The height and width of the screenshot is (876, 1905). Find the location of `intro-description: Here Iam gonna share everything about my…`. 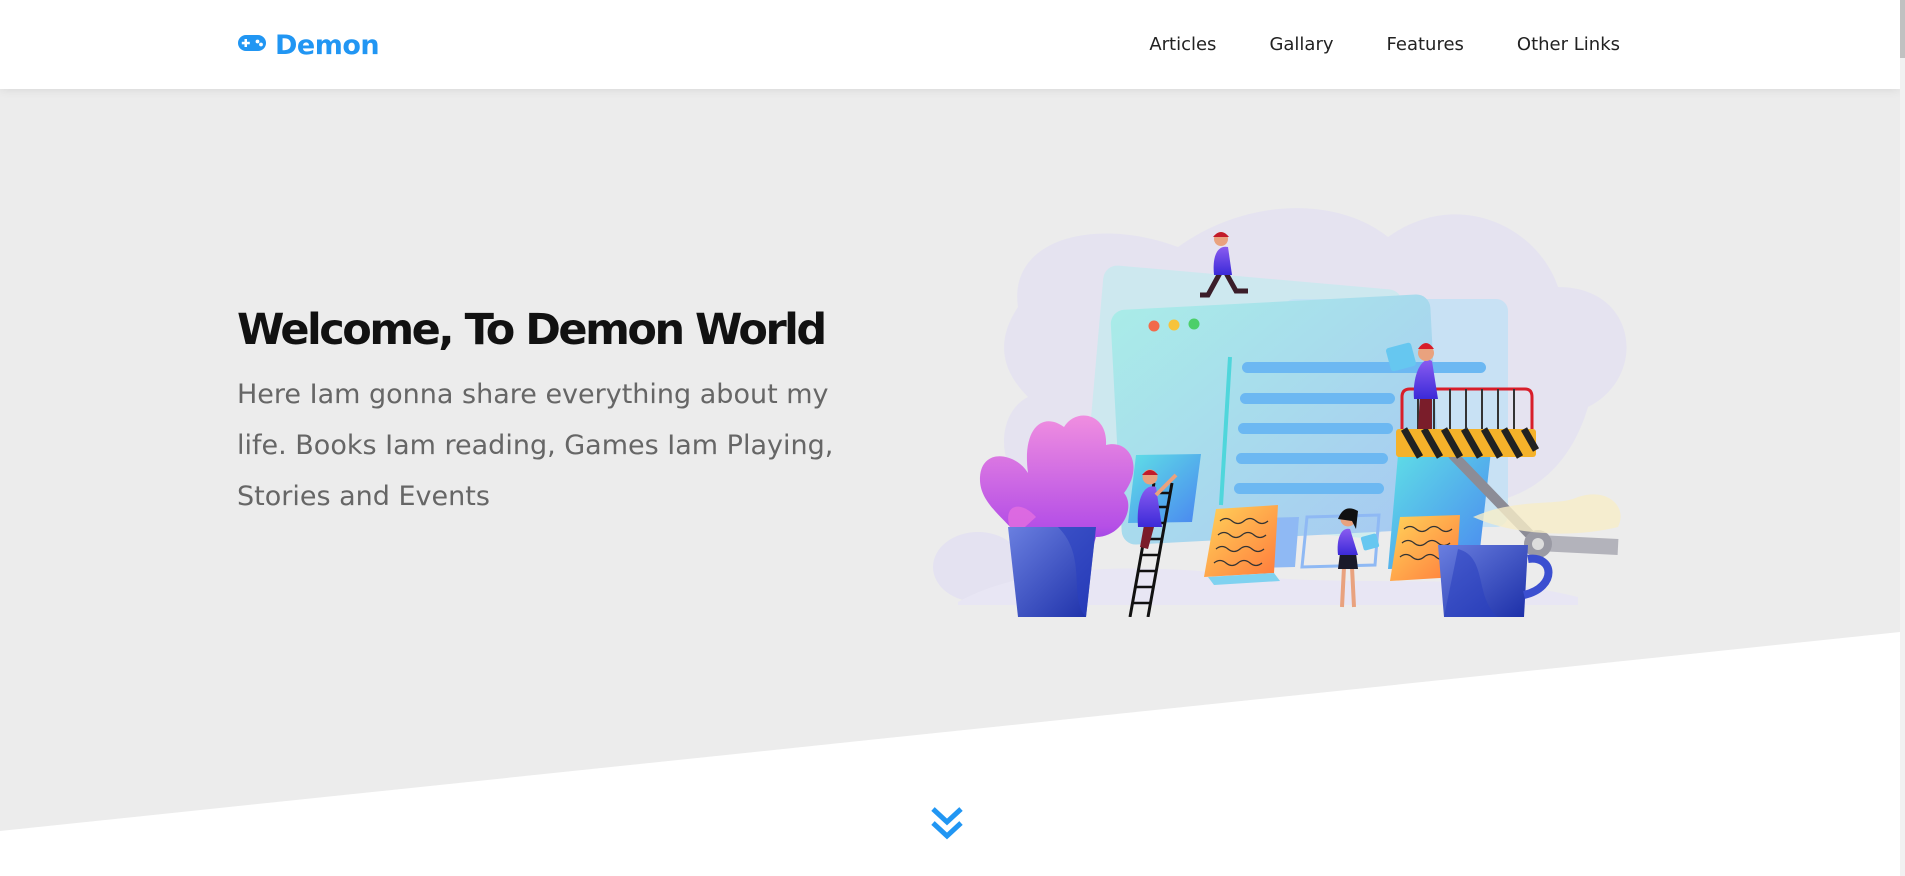

intro-description: Here Iam gonna share everything about my… is located at coordinates (535, 445).